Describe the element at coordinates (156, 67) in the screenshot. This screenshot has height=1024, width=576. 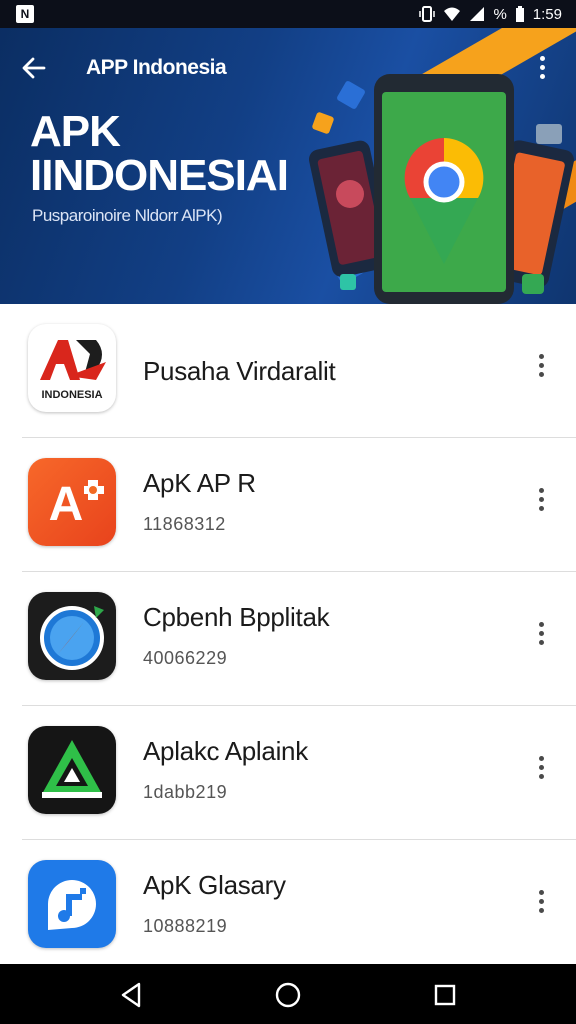
I see `app-bar-title: APP Indonesia` at that location.